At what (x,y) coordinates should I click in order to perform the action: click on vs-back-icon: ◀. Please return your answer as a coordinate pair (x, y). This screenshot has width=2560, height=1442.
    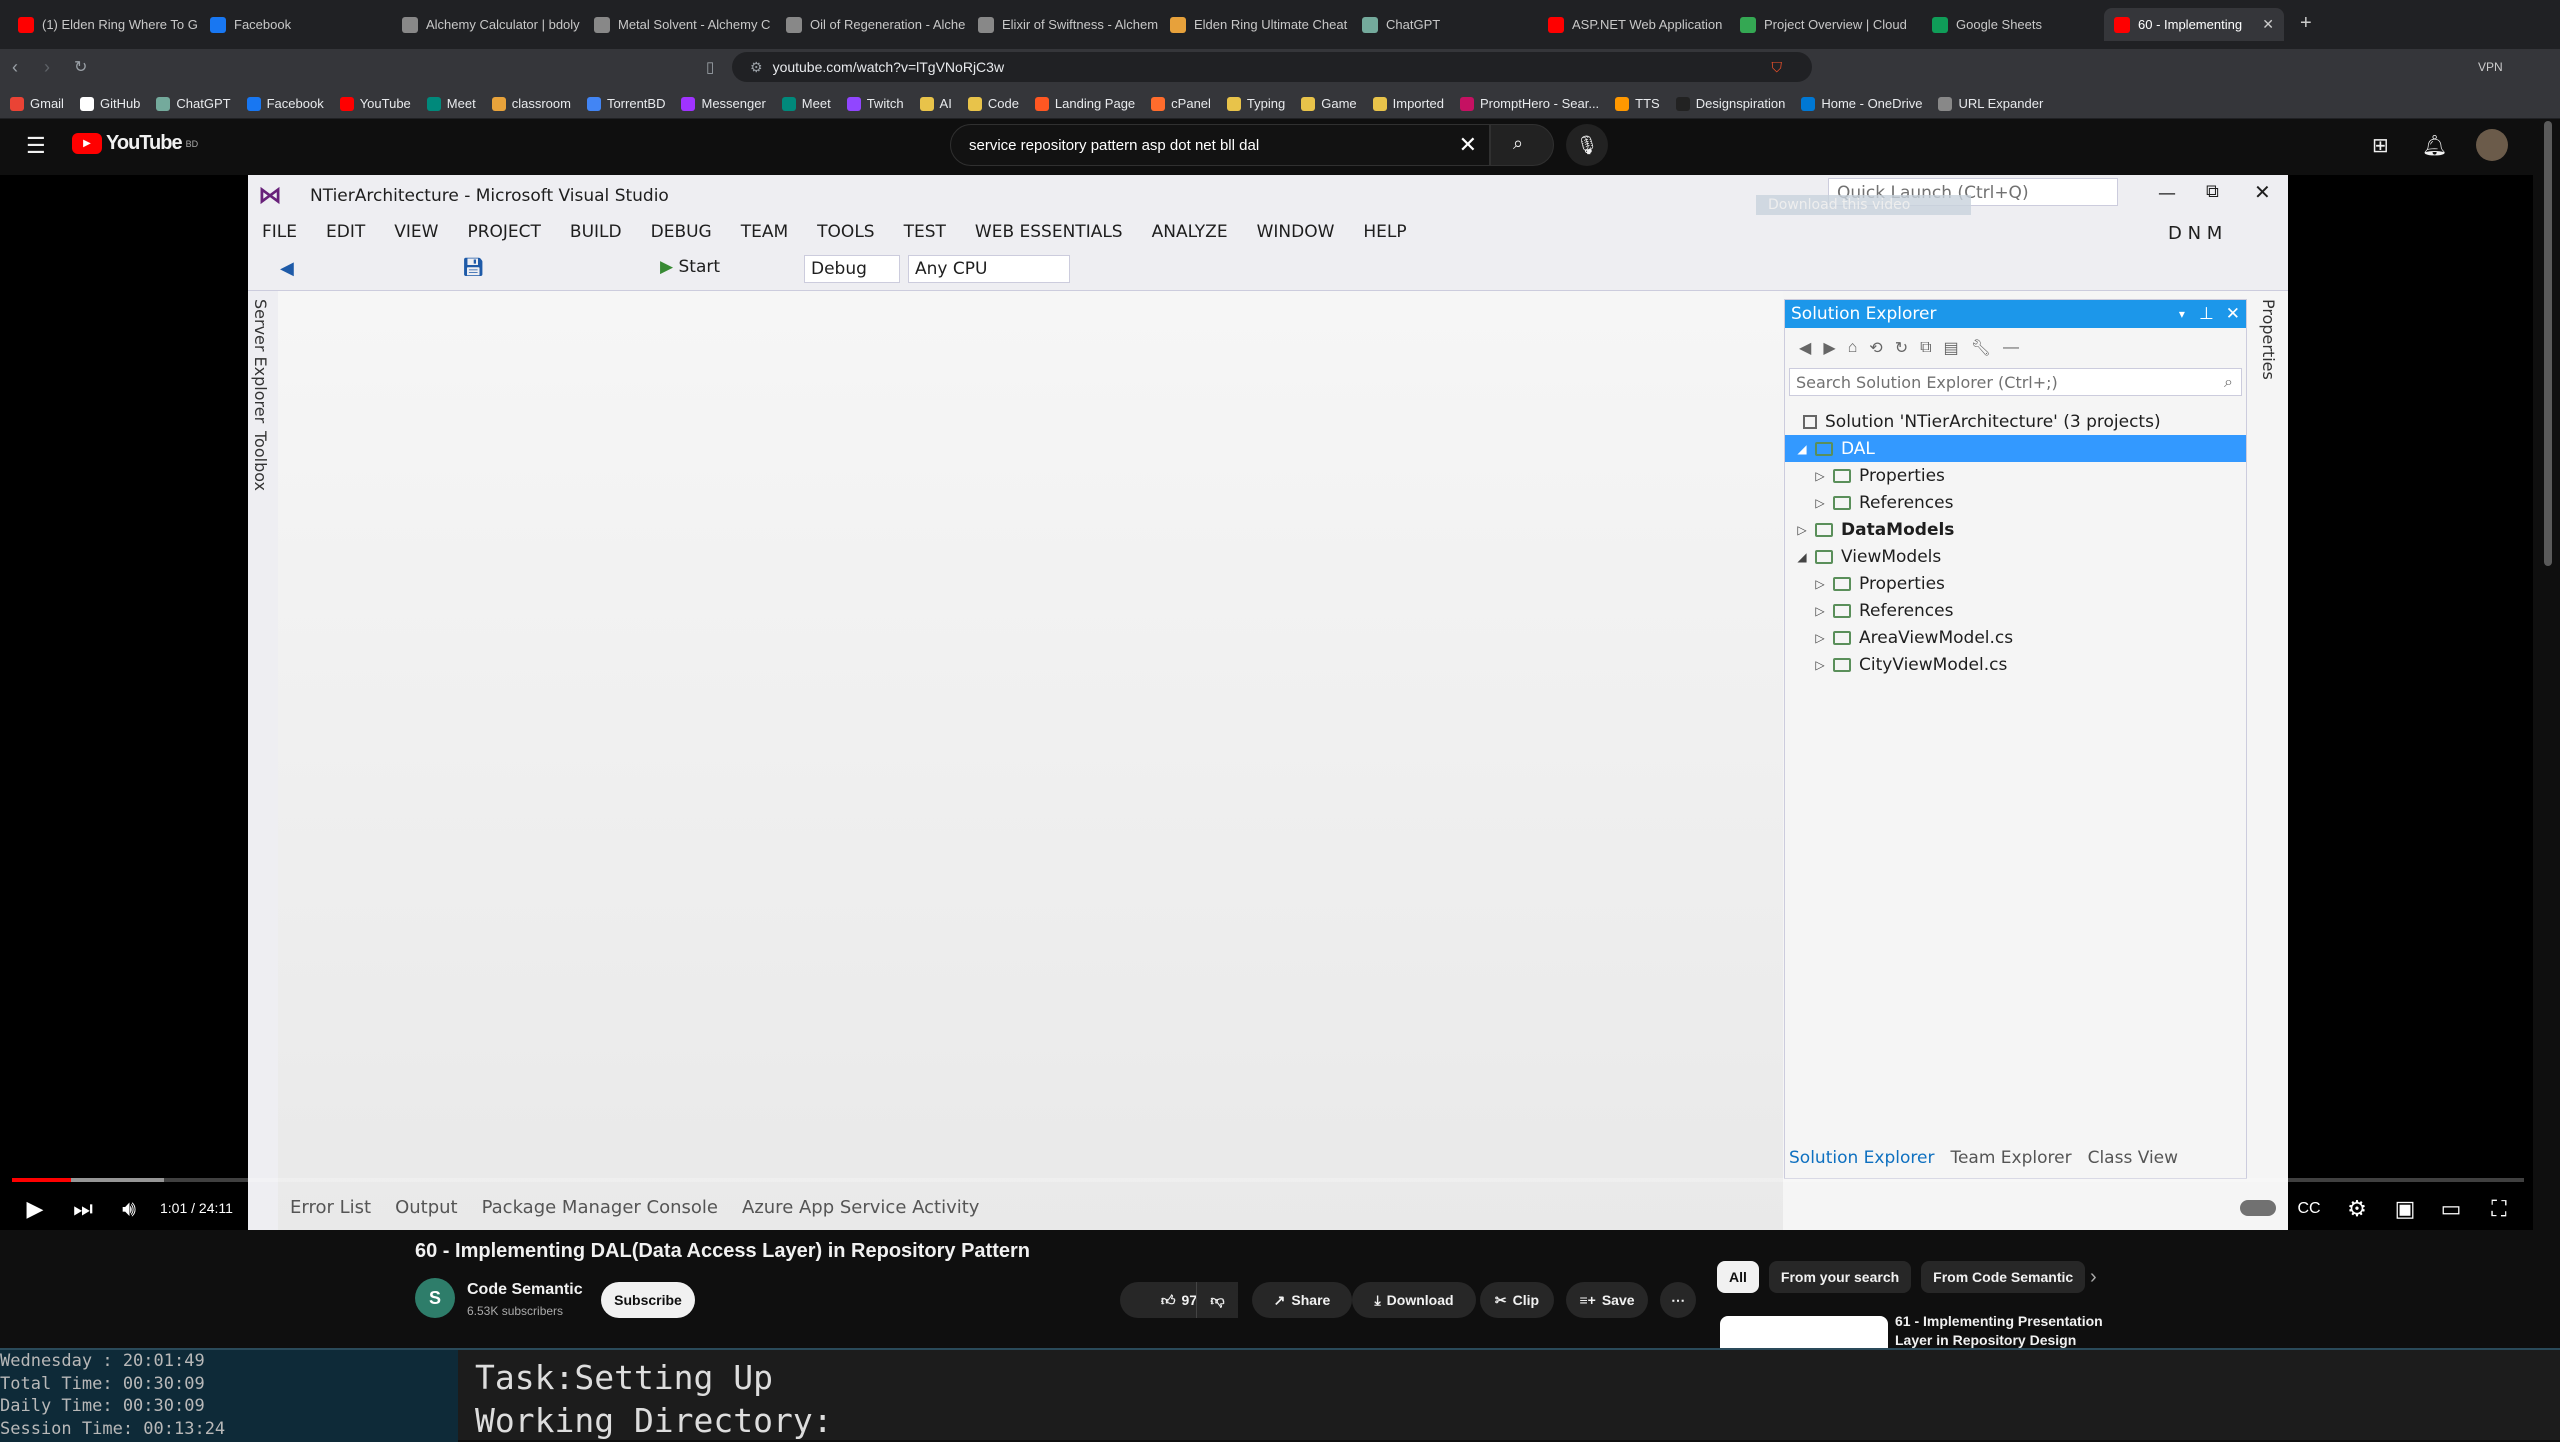
    Looking at the image, I should click on (287, 268).